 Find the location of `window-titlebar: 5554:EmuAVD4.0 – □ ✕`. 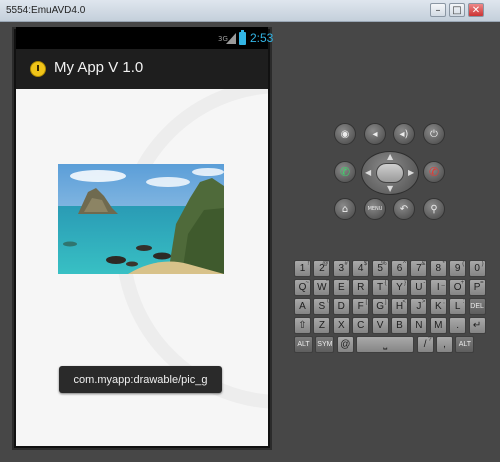

window-titlebar: 5554:EmuAVD4.0 – □ ✕ is located at coordinates (250, 11).